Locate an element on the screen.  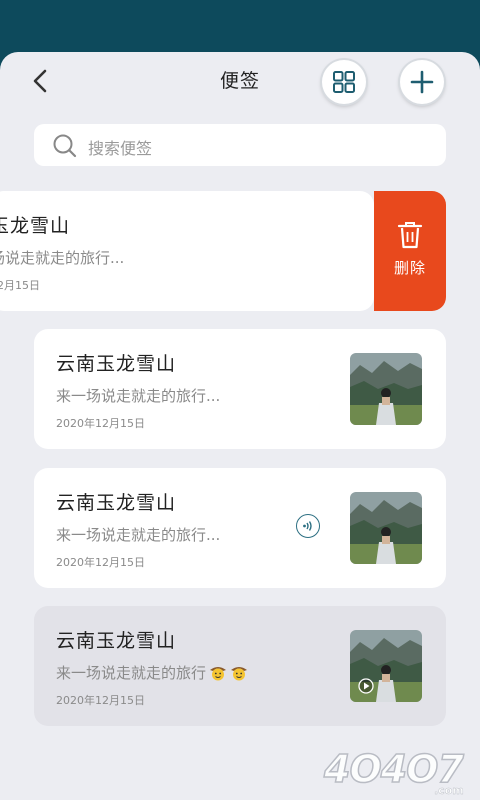
search-icon is located at coordinates (65, 146).